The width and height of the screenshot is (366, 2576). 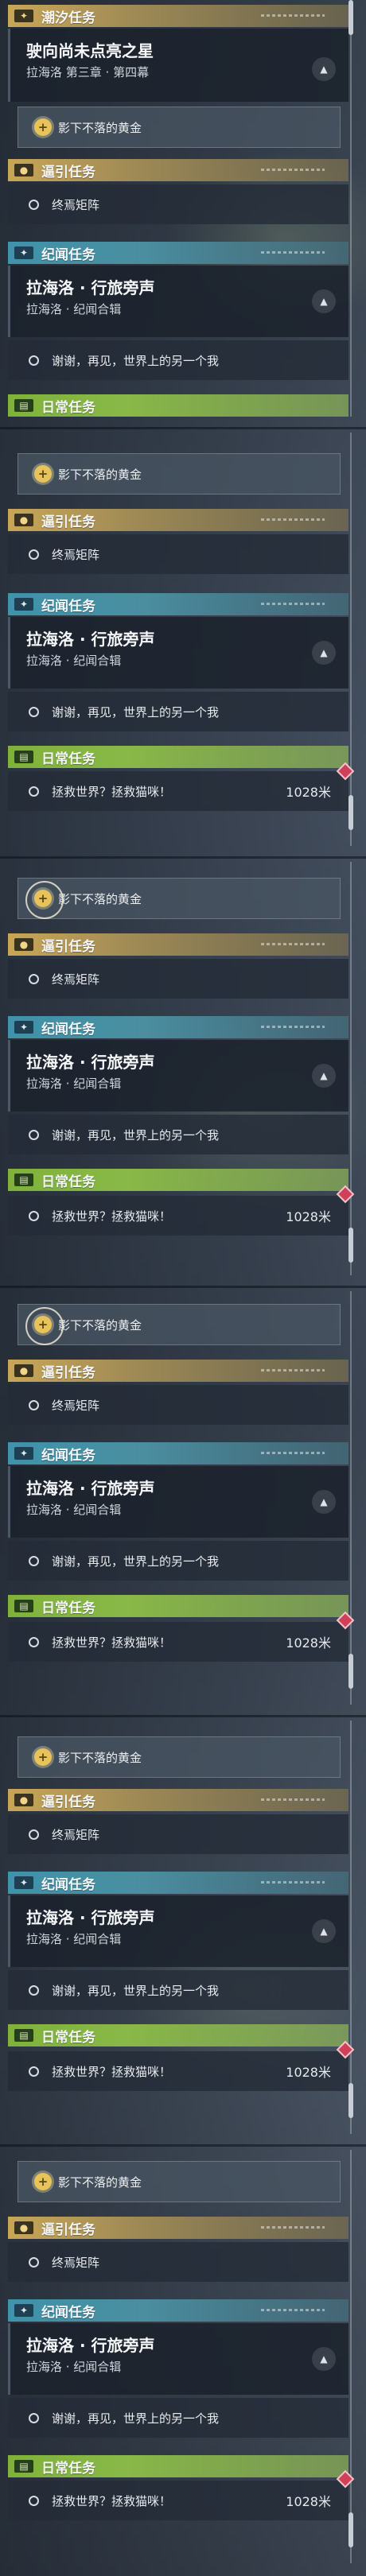 What do you see at coordinates (68, 1802) in the screenshot?
I see `section-title: 逼引任务` at bounding box center [68, 1802].